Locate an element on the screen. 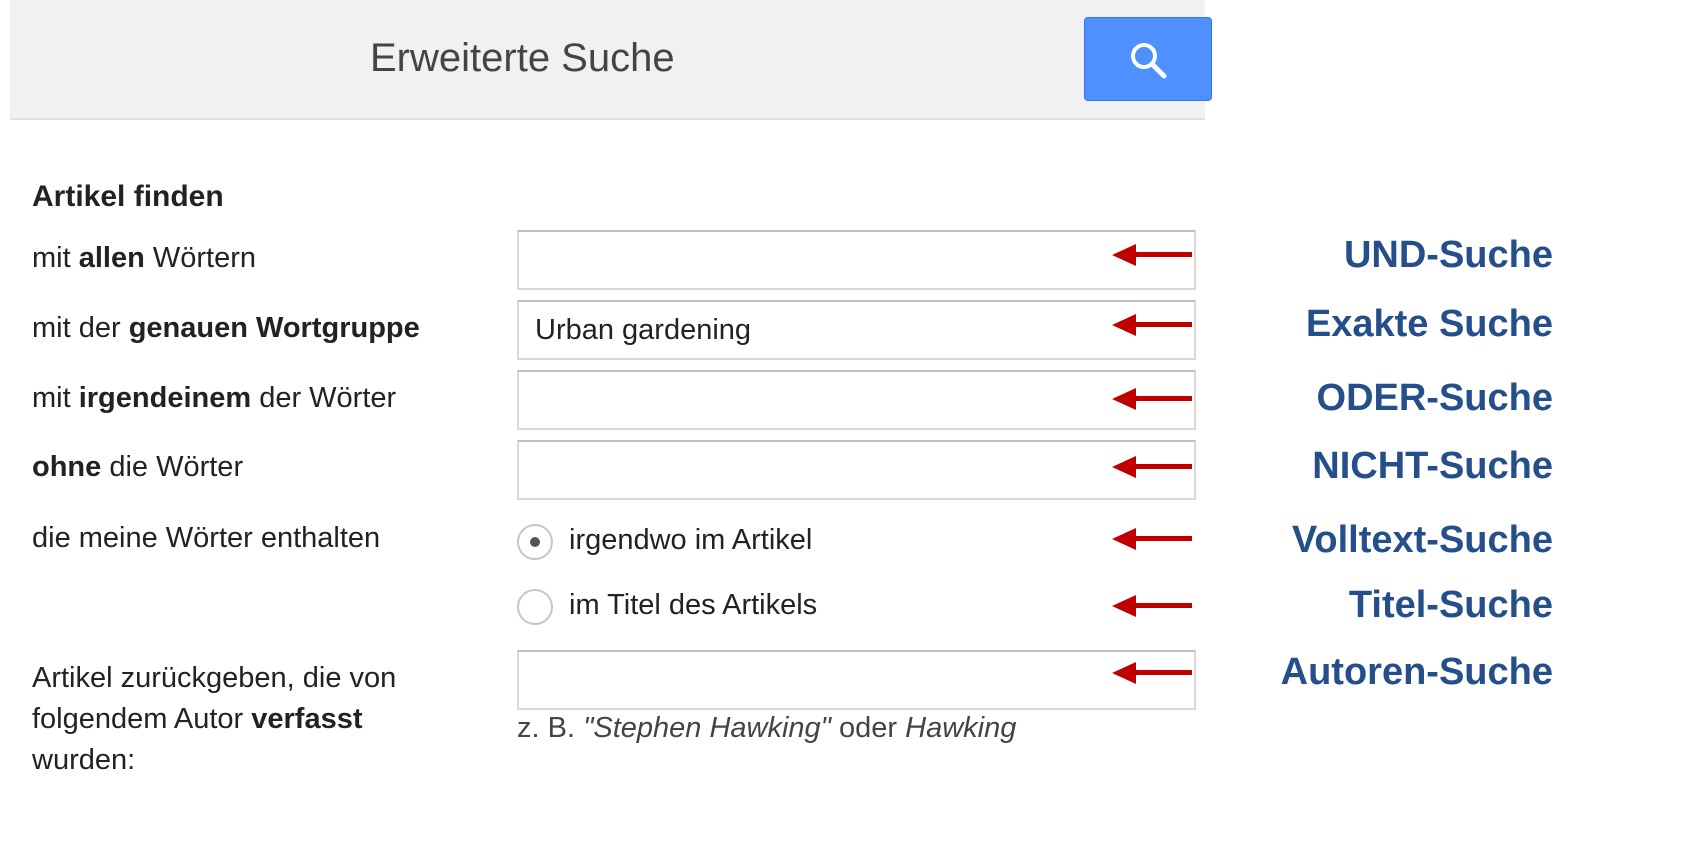 The image size is (1708, 842). author-label-line1: Artikel zurückgeben, die von is located at coordinates (214, 678).